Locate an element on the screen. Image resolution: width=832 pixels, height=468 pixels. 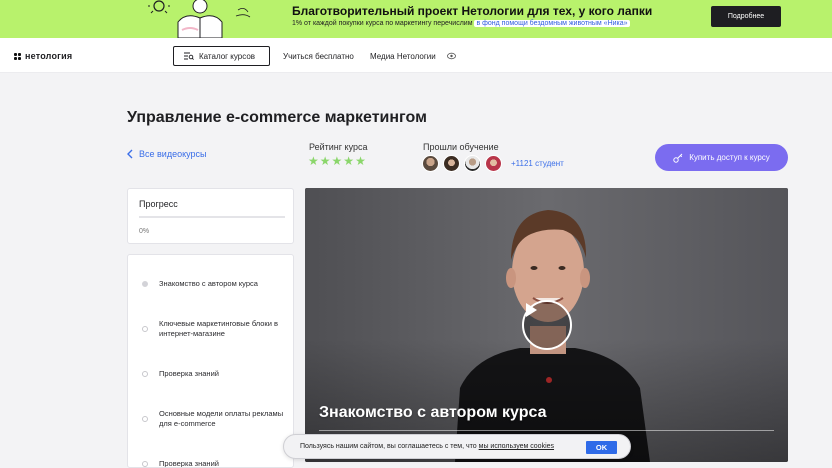
progress-bar is located at coordinates (212, 217).